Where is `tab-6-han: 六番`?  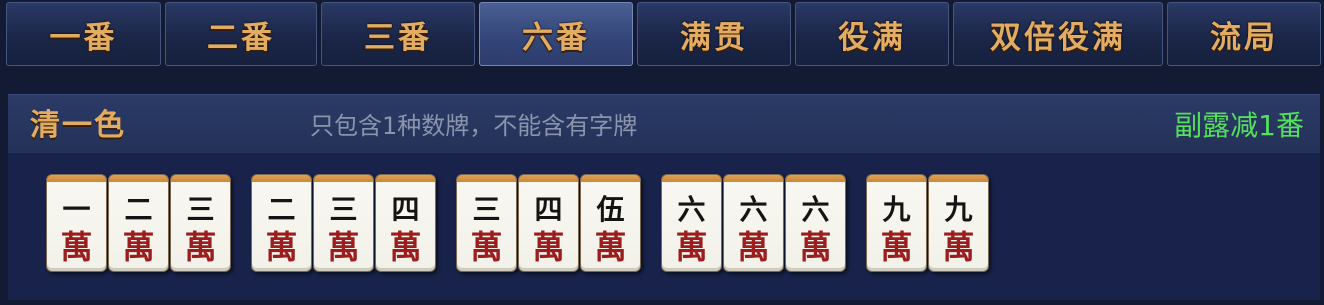 tab-6-han: 六番 is located at coordinates (556, 34).